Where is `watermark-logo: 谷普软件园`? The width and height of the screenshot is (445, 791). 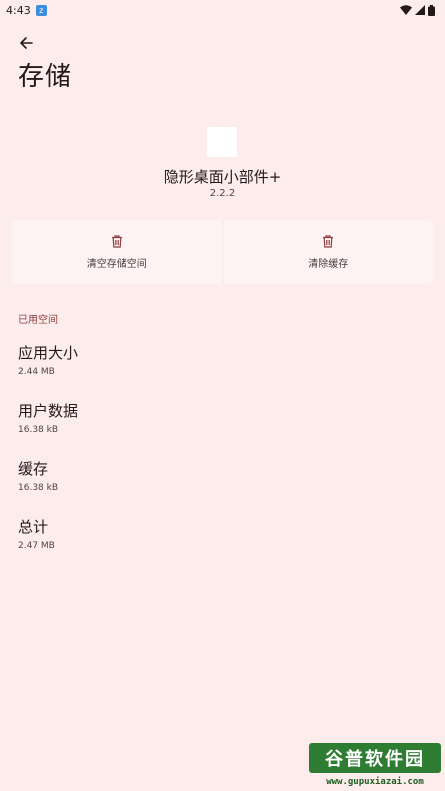 watermark-logo: 谷普软件园 is located at coordinates (375, 758).